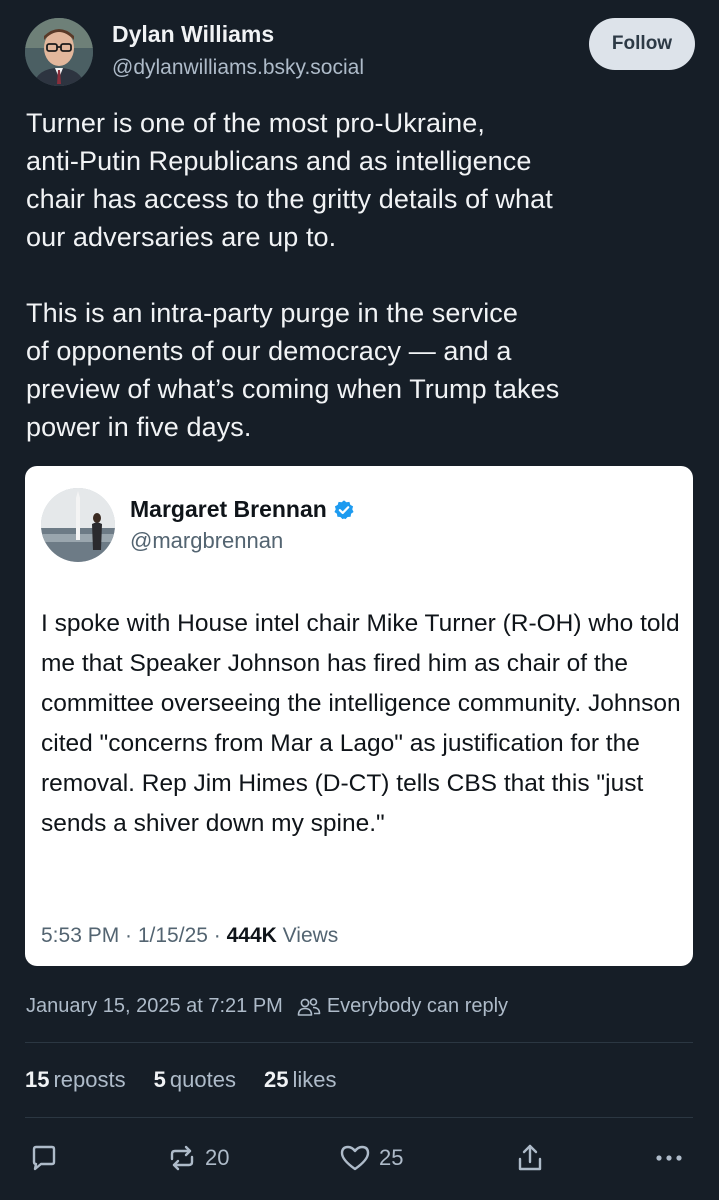  I want to click on reply-button, so click(44, 1158).